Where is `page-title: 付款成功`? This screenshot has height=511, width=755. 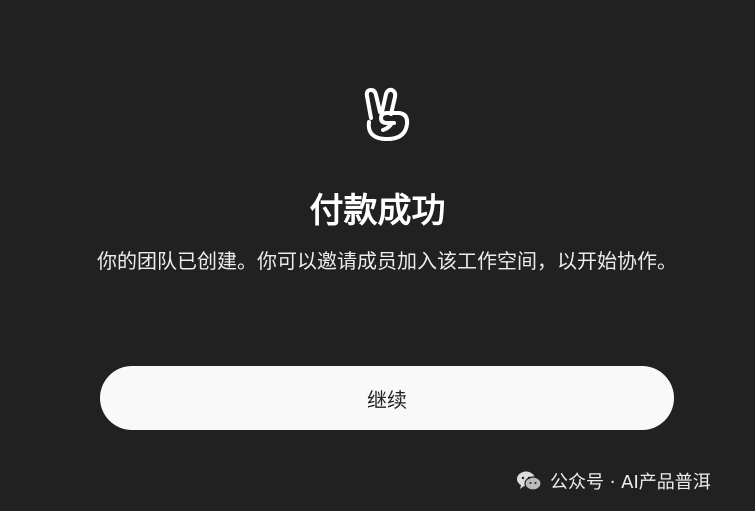
page-title: 付款成功 is located at coordinates (377, 211).